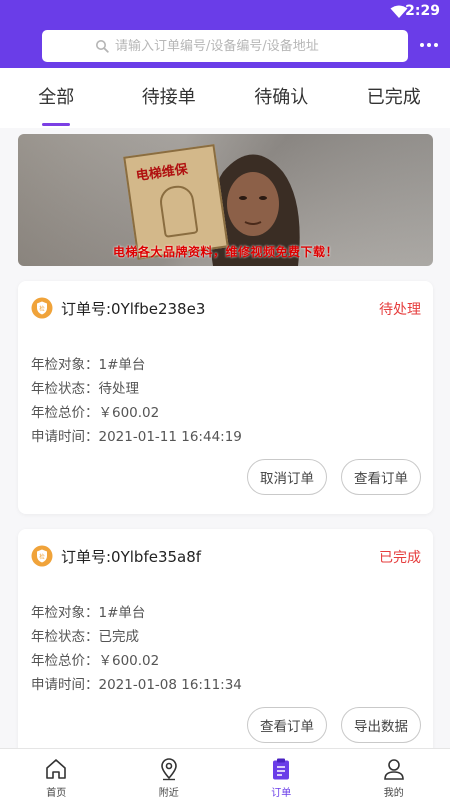  I want to click on order-header: 检 订单号:0Ylbfe35a8f, so click(116, 556).